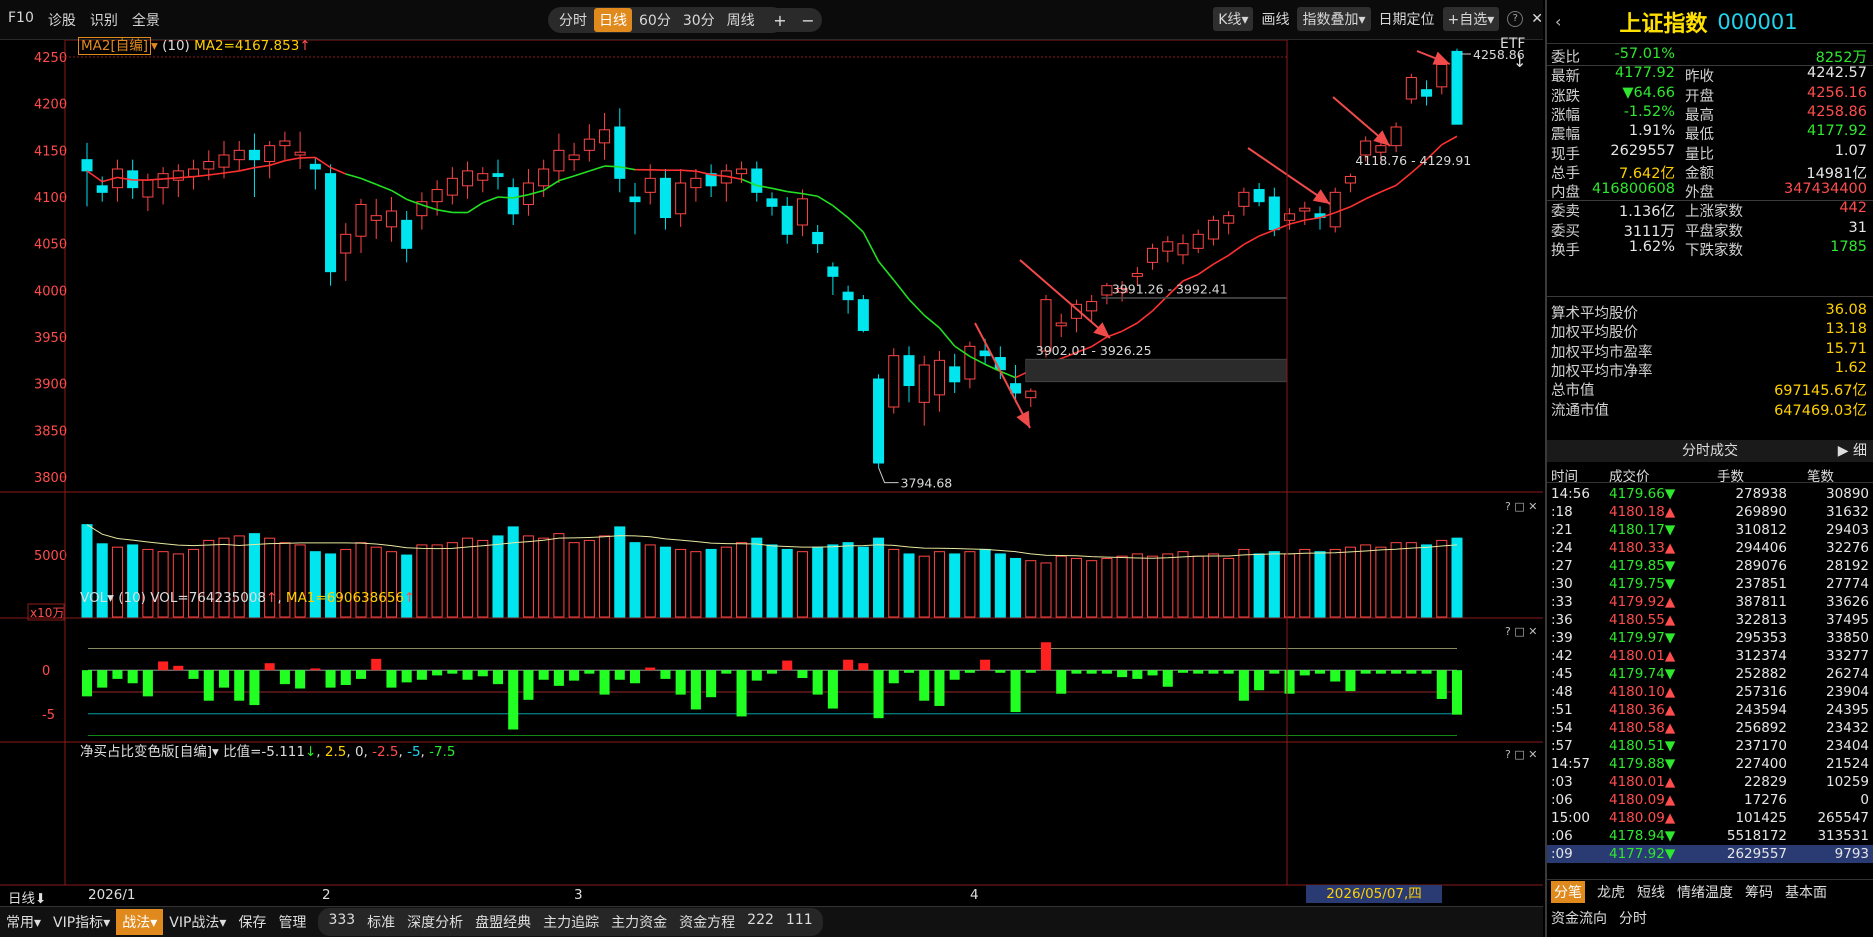  What do you see at coordinates (1710, 918) in the screenshot?
I see `panel-tabs-2: 资金流向 分时` at bounding box center [1710, 918].